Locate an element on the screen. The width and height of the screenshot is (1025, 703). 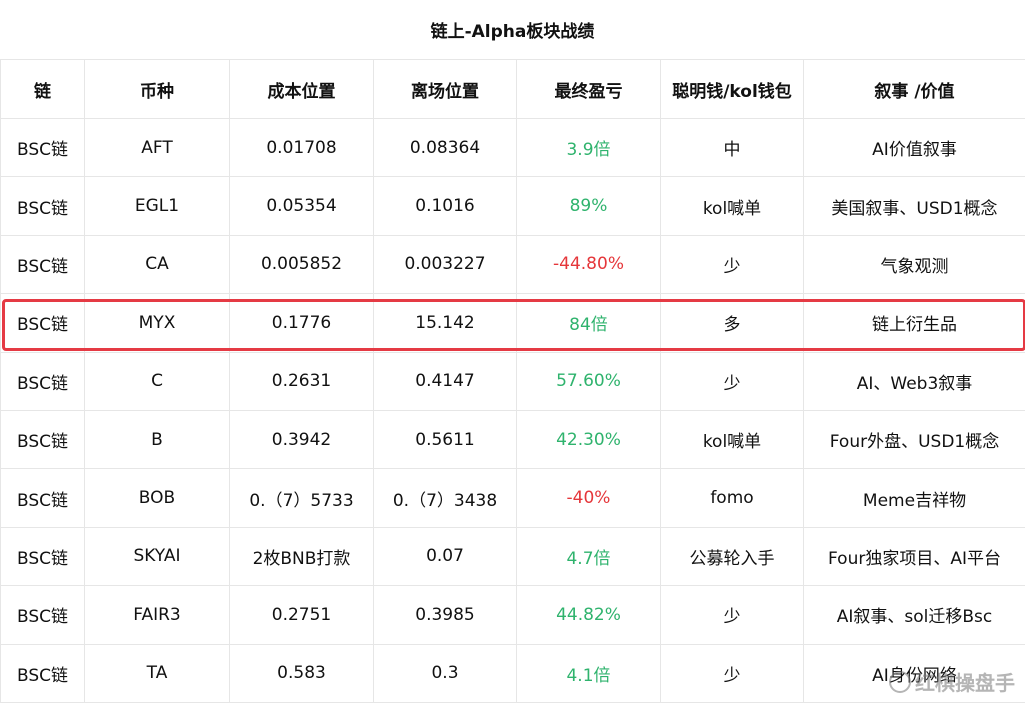
cell-cost: 0.2631 is located at coordinates (302, 381).